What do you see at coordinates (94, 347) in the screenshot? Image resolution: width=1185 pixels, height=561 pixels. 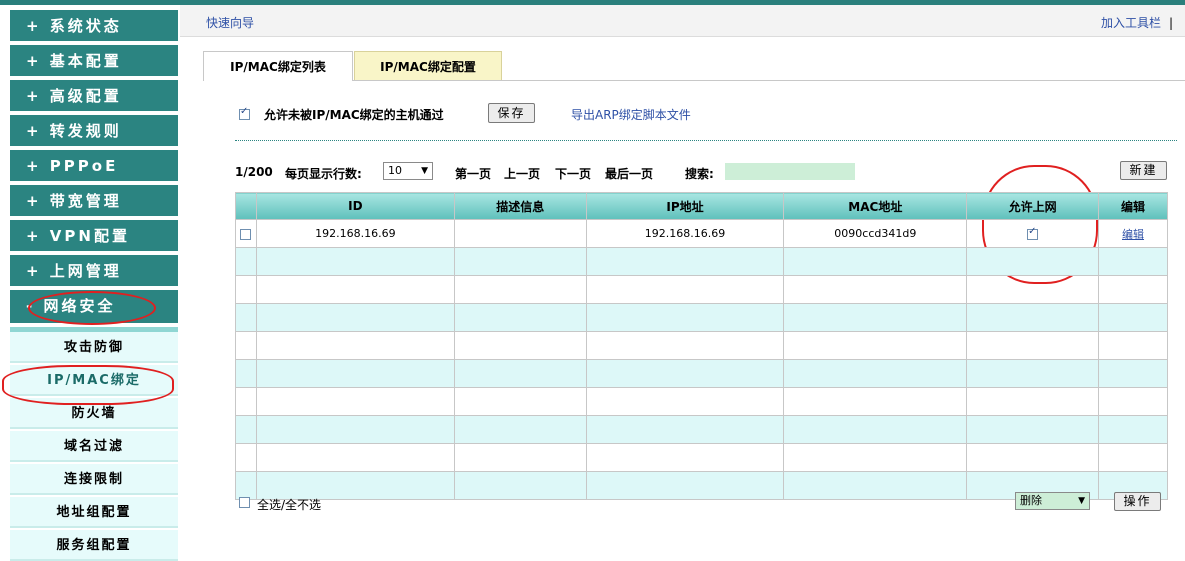 I see `sidebar-sub-attack-defense: 攻击防御` at bounding box center [94, 347].